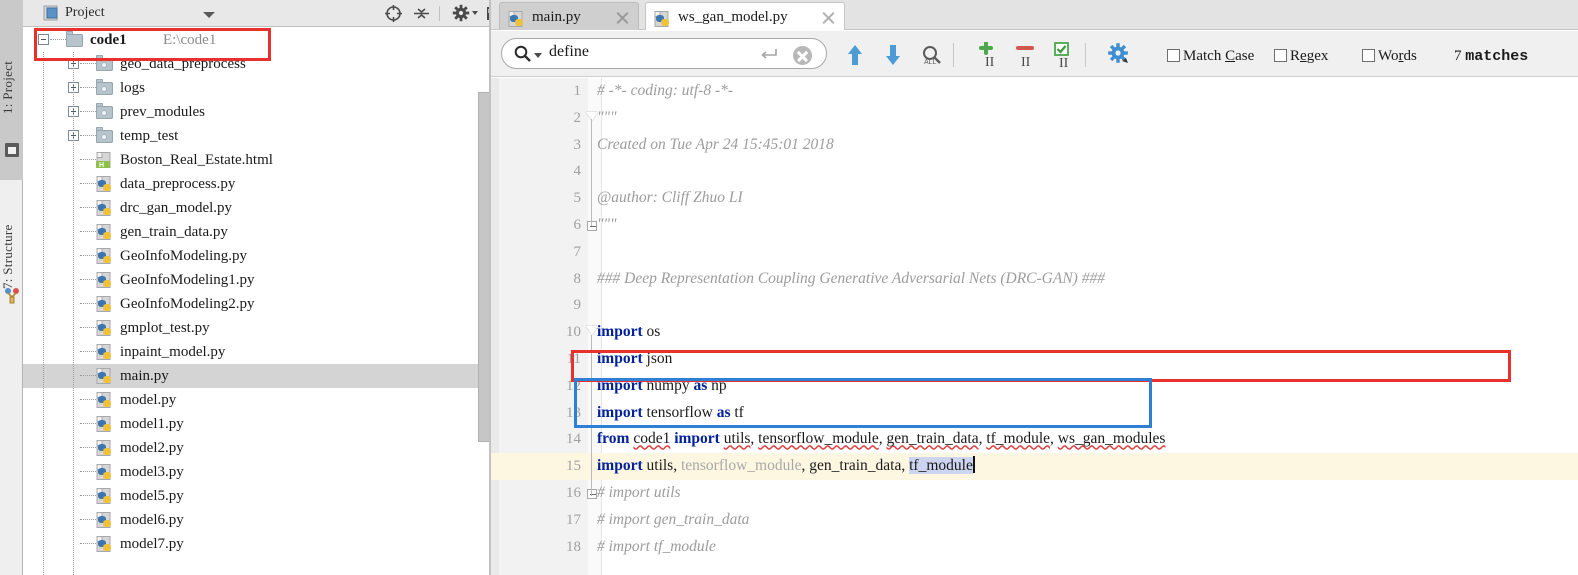  What do you see at coordinates (250, 352) in the screenshot?
I see `tree-row: inpaint_model.py` at bounding box center [250, 352].